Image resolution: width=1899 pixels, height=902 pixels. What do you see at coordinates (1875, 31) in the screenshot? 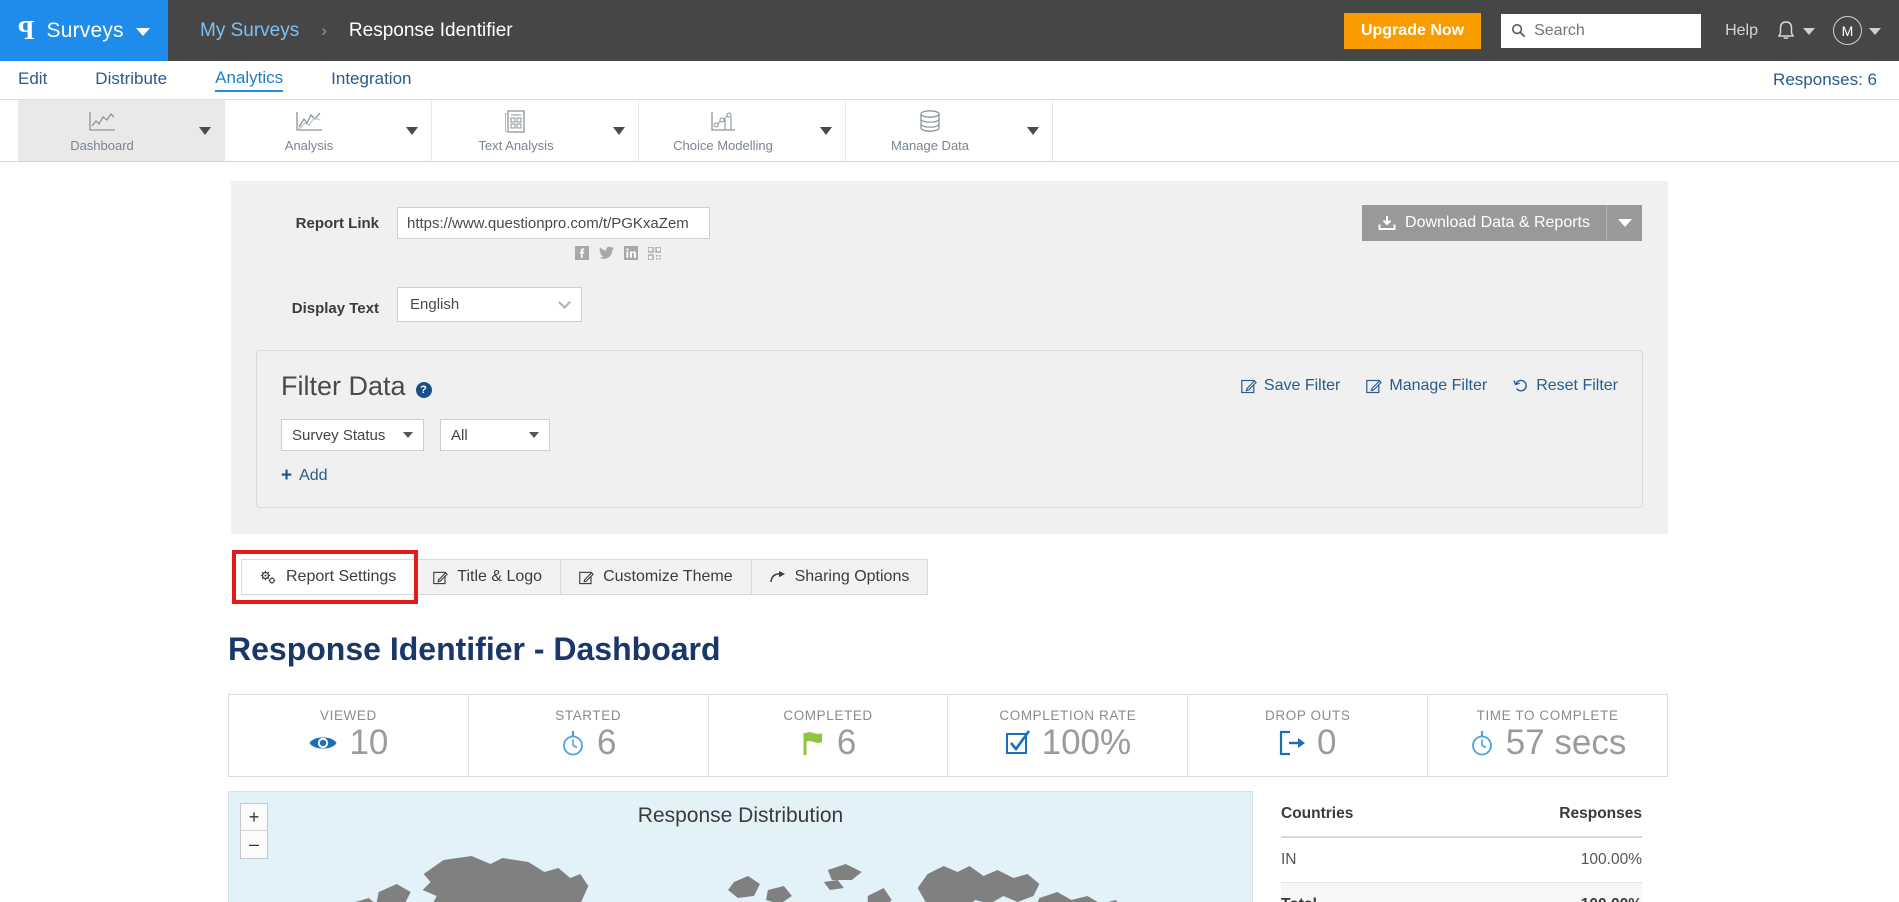
I see `account-chevron-down-icon` at bounding box center [1875, 31].